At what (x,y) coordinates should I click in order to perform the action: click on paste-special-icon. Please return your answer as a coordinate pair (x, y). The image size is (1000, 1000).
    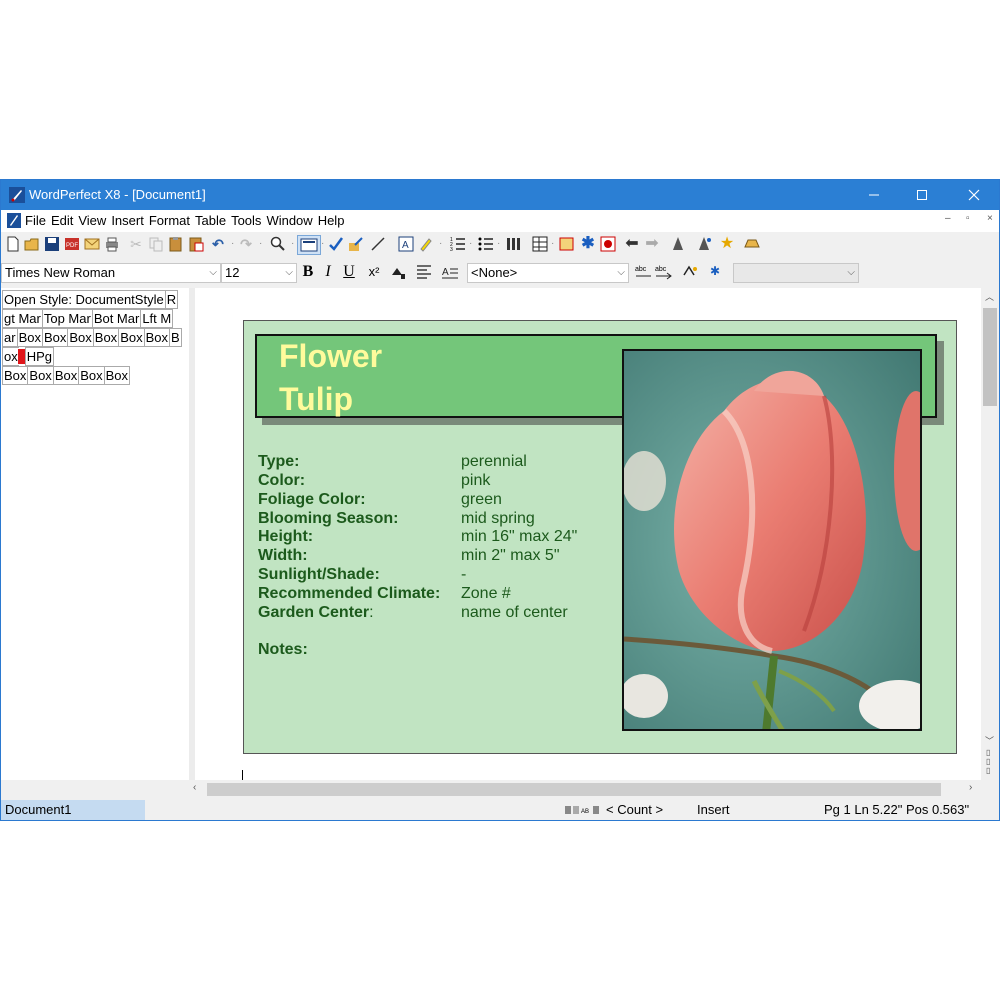
    Looking at the image, I should click on (196, 244).